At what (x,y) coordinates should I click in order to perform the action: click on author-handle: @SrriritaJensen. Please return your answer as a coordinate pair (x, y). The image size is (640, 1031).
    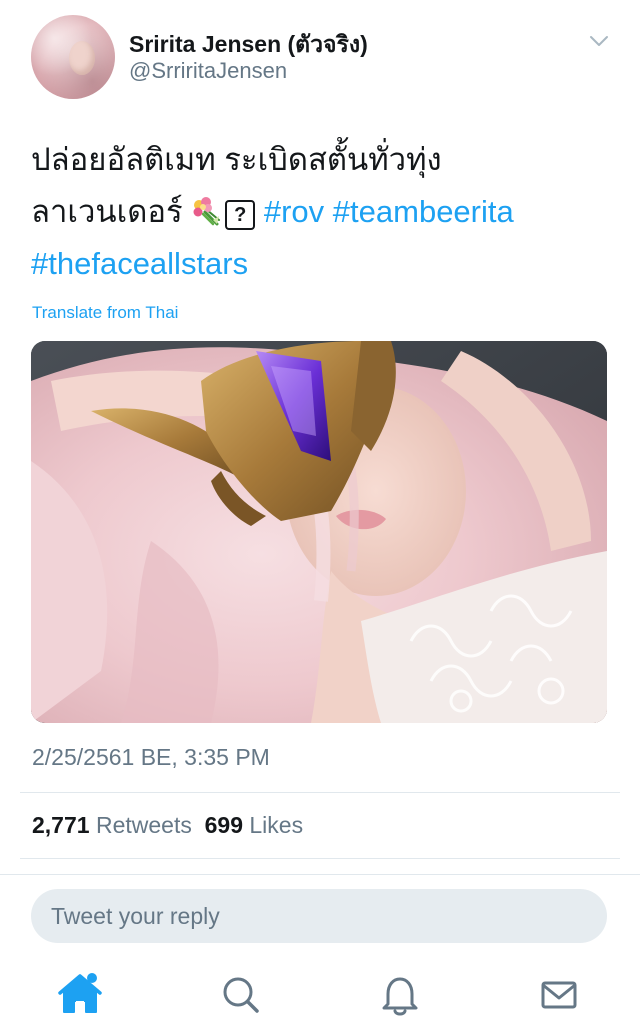
    Looking at the image, I should click on (208, 71).